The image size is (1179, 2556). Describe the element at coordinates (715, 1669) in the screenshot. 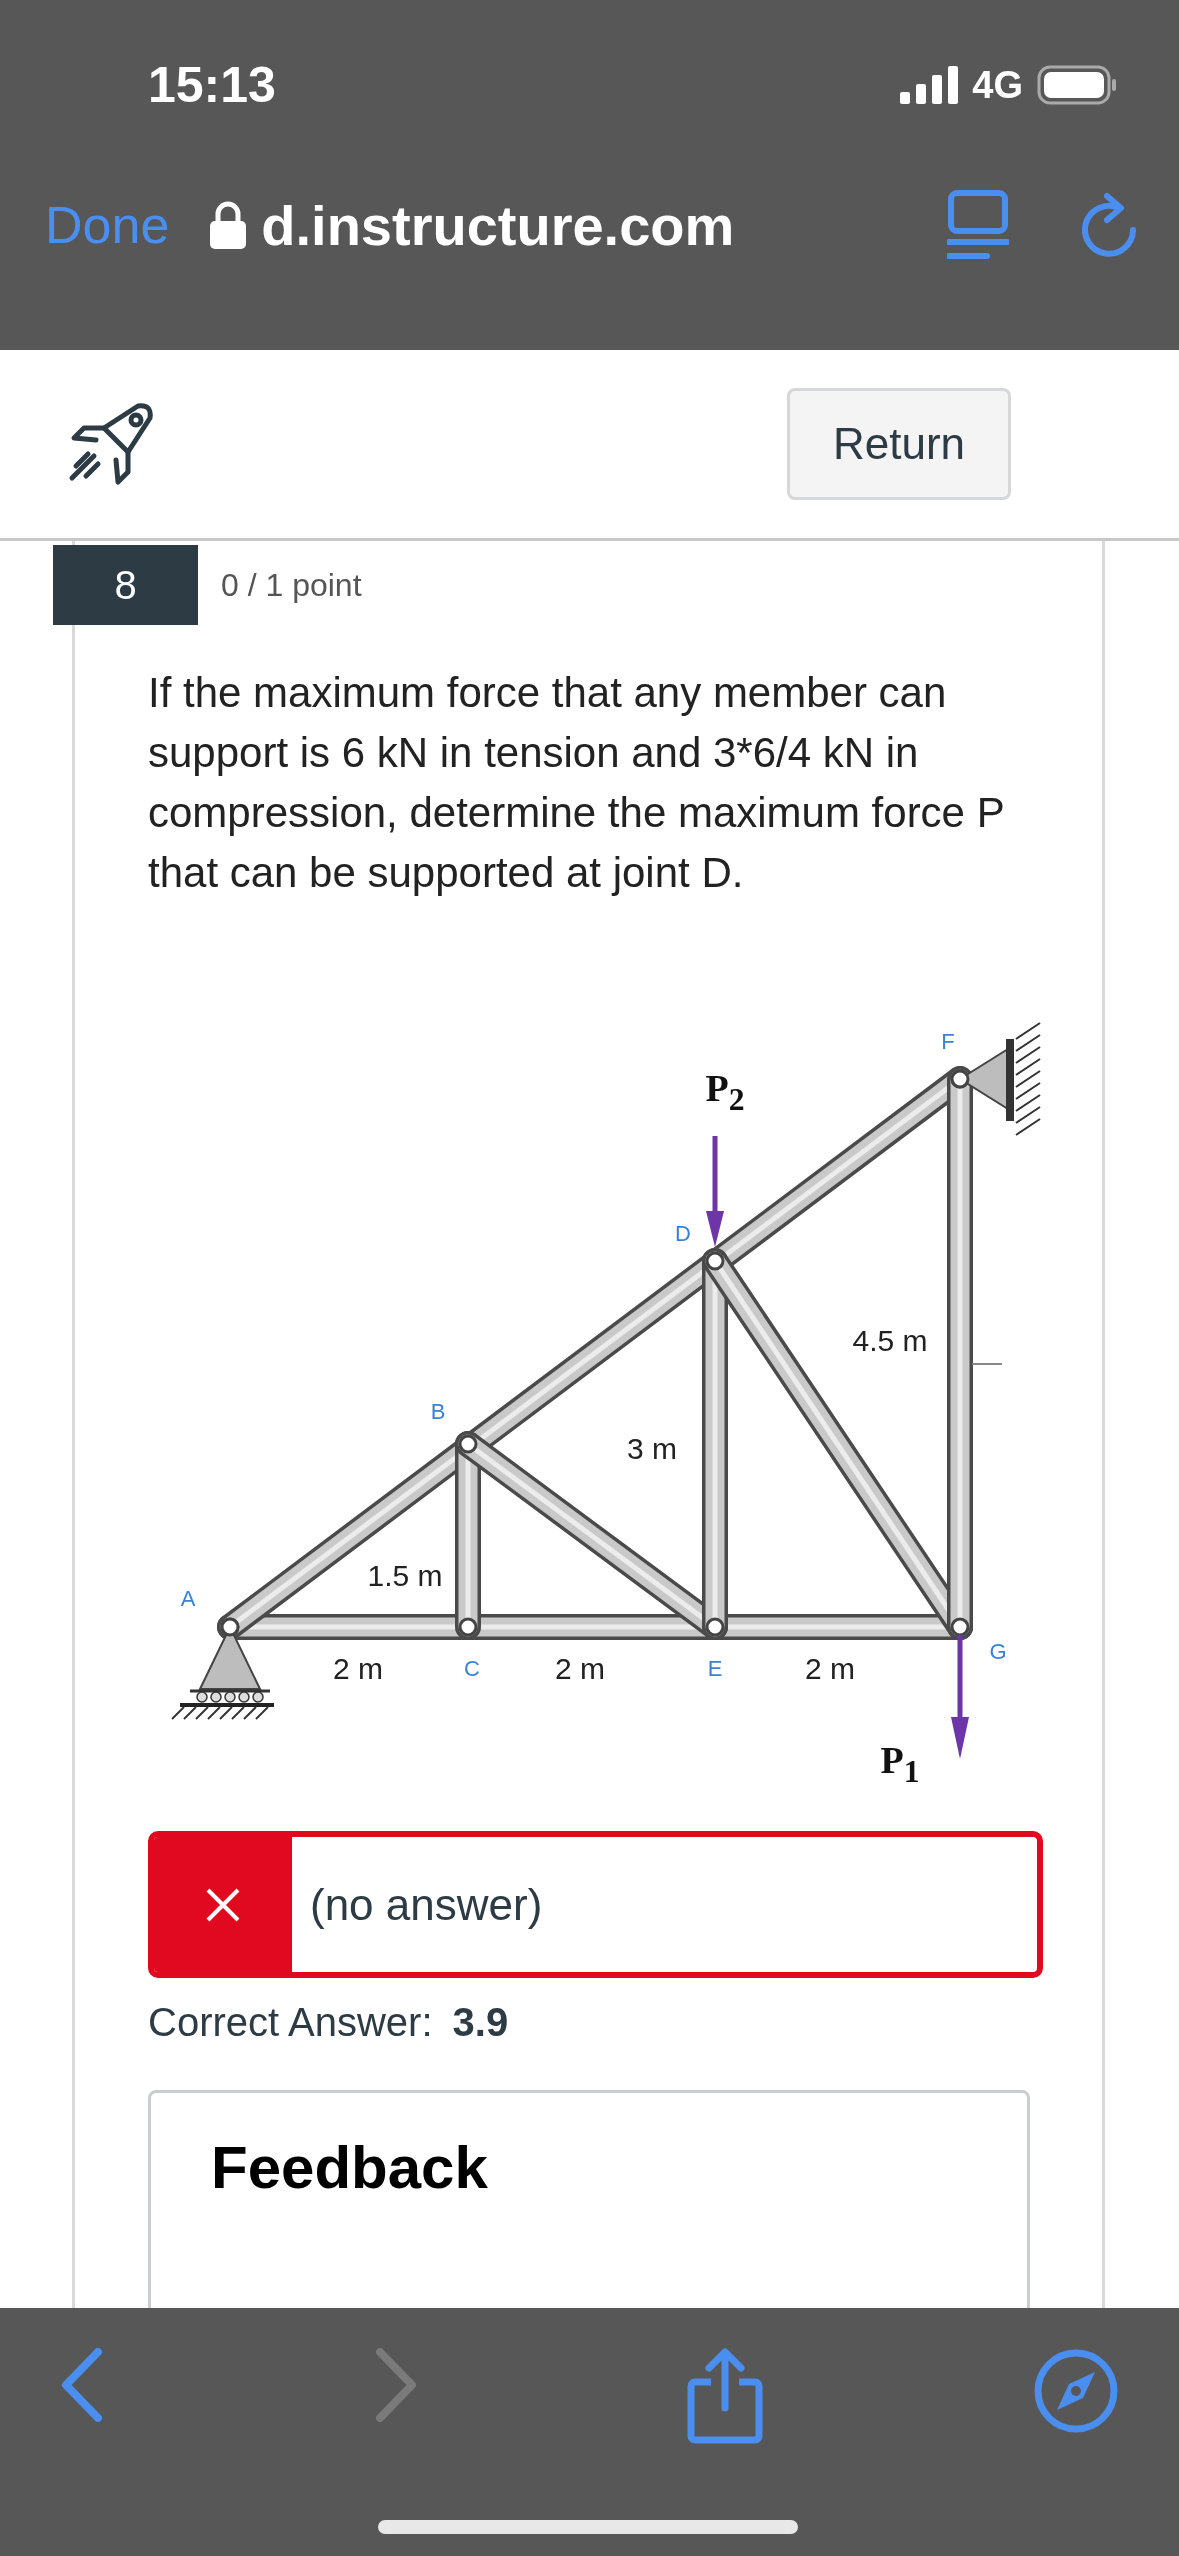

I see `joint-label: E` at that location.